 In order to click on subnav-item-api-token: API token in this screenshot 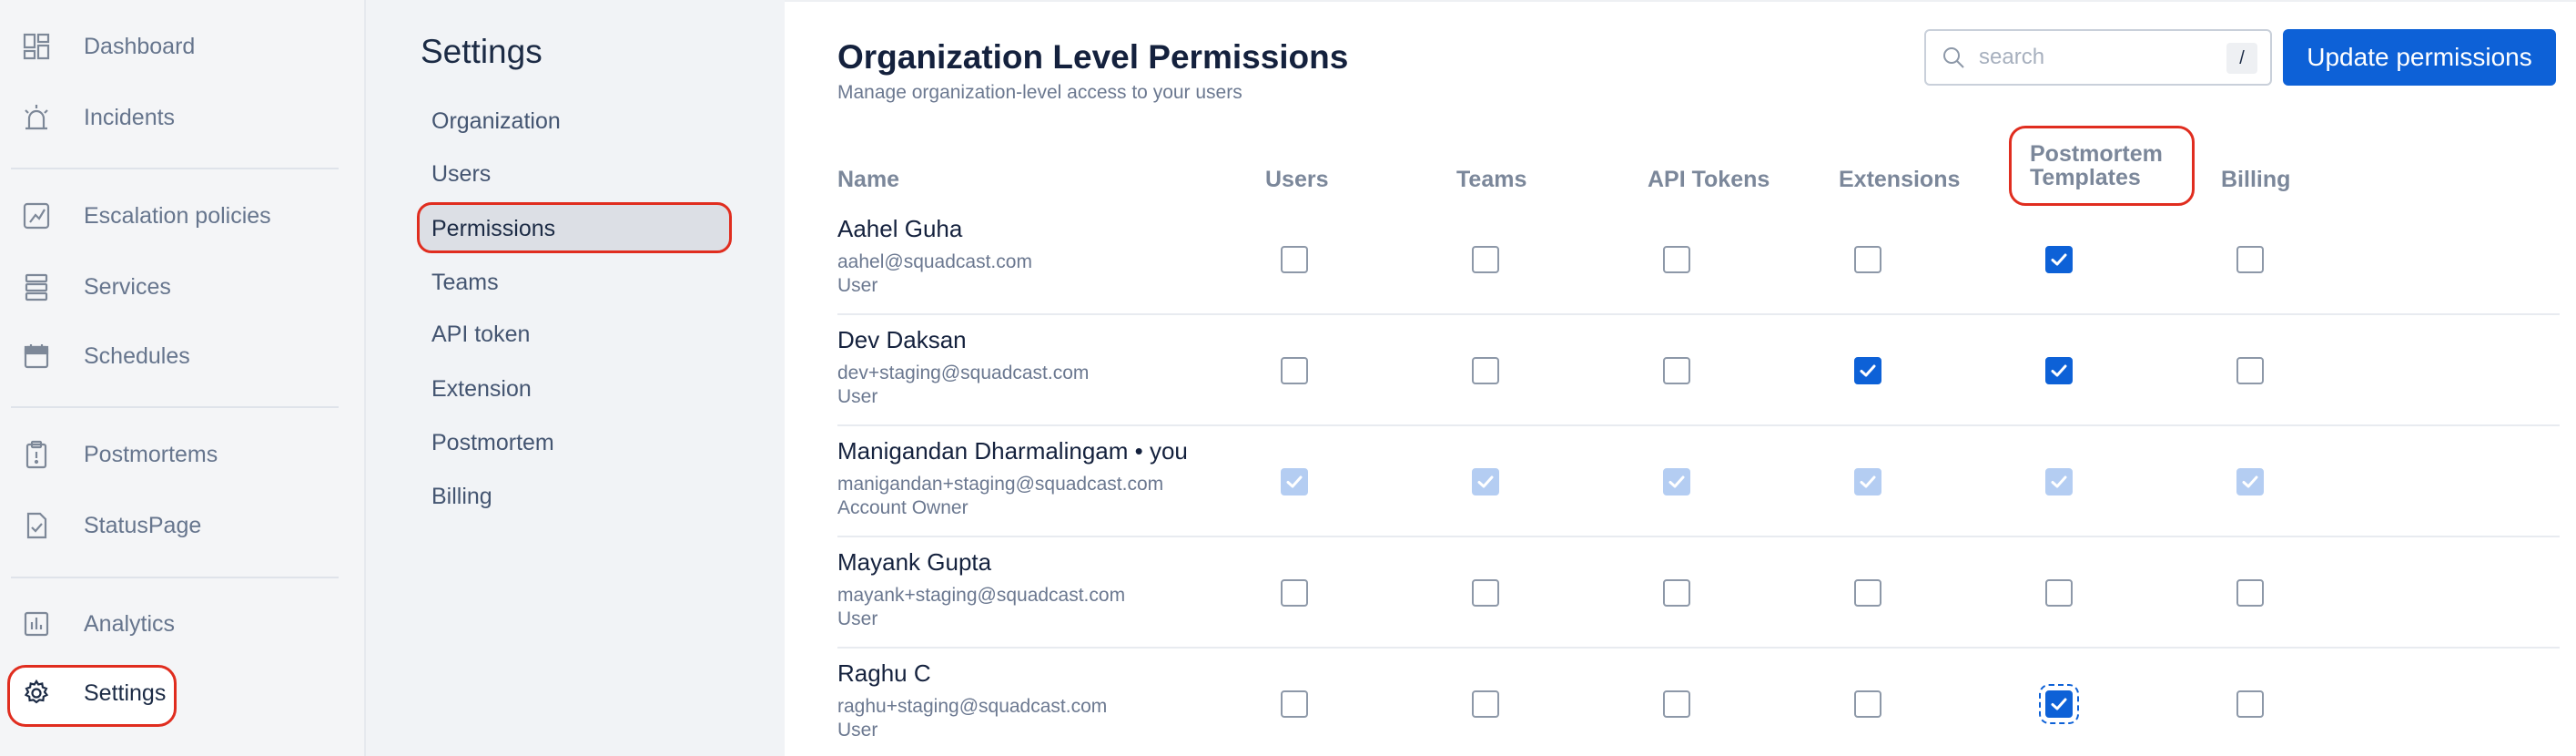, I will do `click(480, 335)`.